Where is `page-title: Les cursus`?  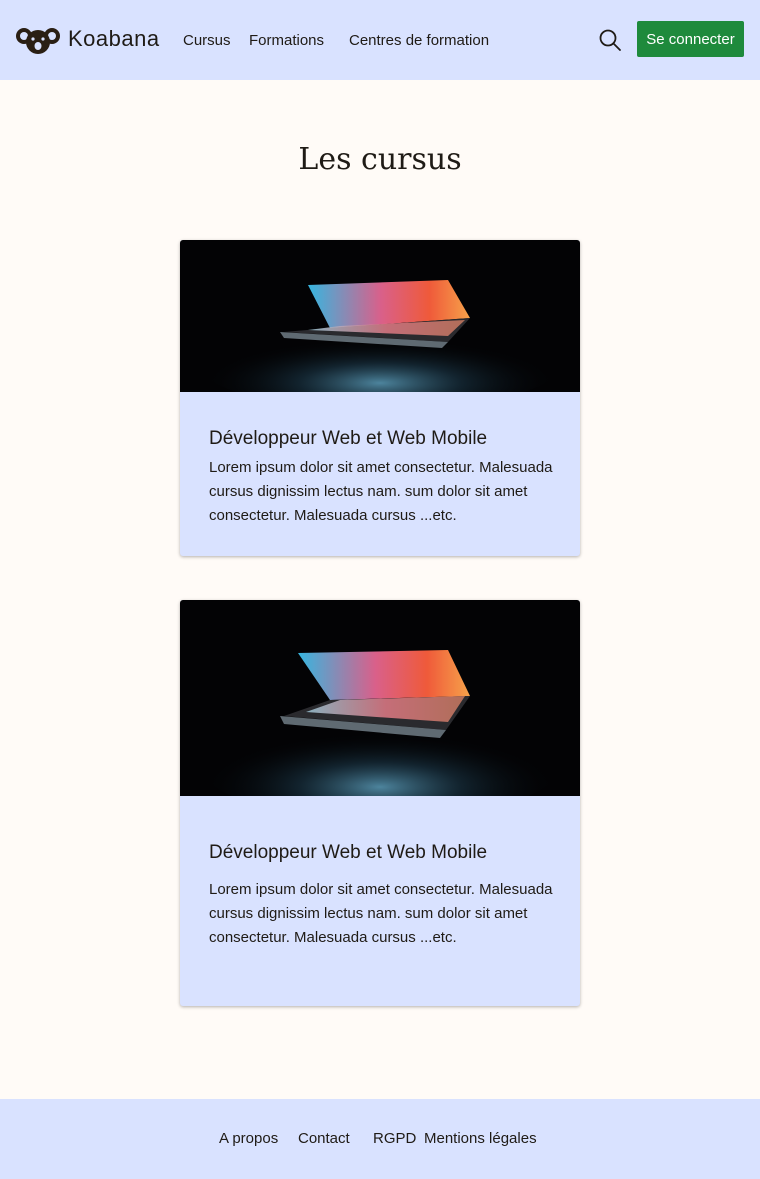 page-title: Les cursus is located at coordinates (380, 159).